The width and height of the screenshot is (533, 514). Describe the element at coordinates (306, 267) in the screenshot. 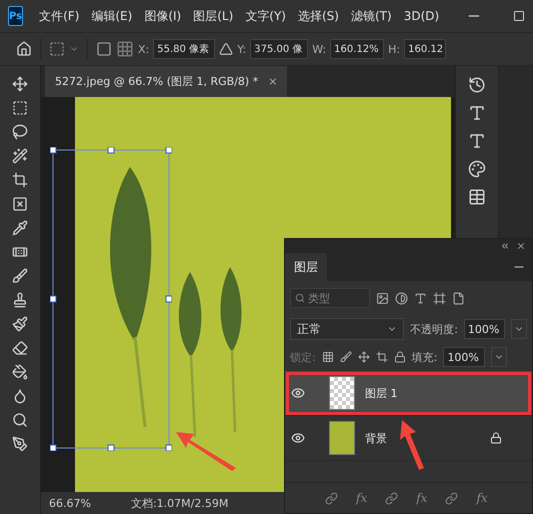

I see `panel-tab: 图层` at that location.